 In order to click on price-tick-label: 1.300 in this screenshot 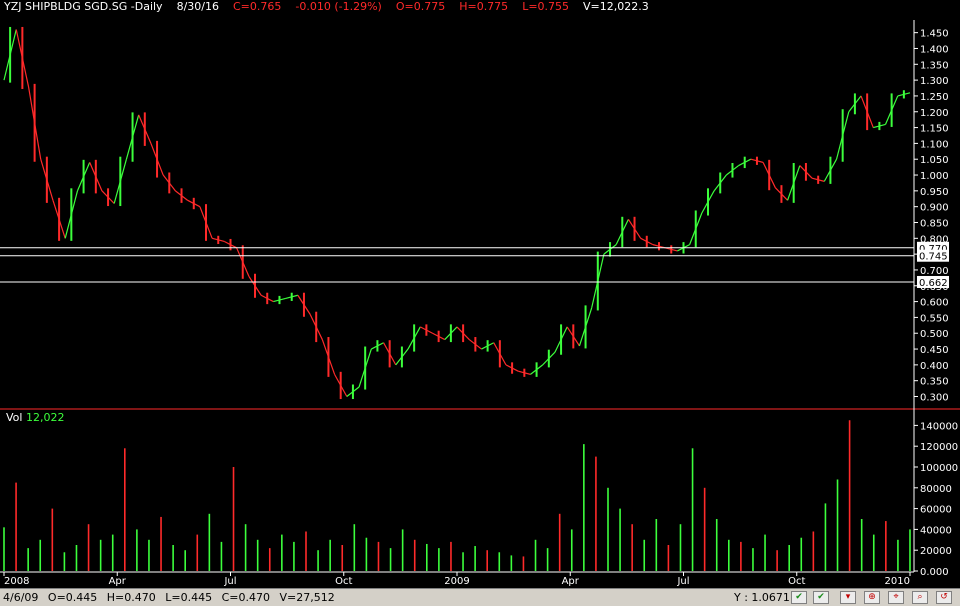, I will do `click(934, 81)`.